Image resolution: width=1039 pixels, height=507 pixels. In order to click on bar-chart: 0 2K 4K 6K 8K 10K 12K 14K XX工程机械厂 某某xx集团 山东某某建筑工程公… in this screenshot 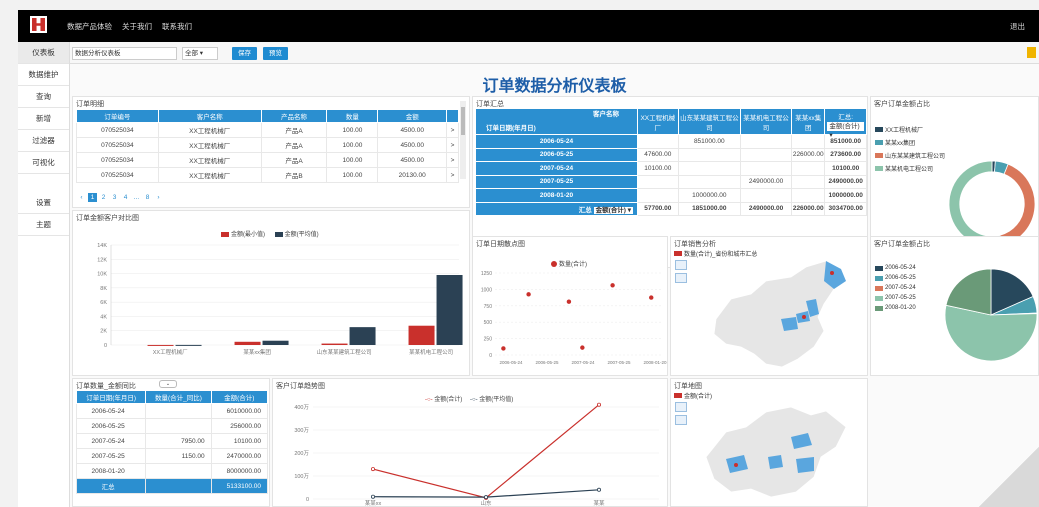, I will do `click(271, 303)`.